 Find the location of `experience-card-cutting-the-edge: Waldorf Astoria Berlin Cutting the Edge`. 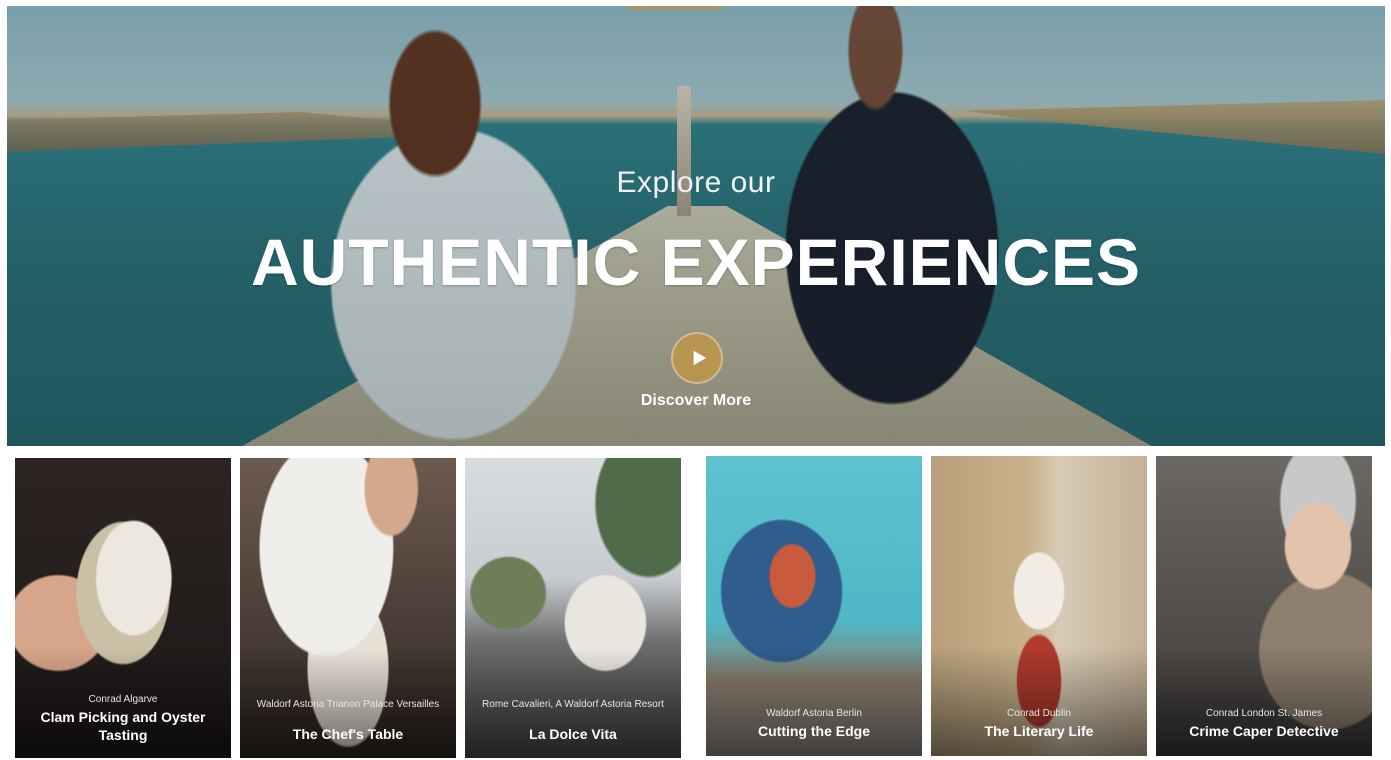

experience-card-cutting-the-edge: Waldorf Astoria Berlin Cutting the Edge is located at coordinates (814, 606).